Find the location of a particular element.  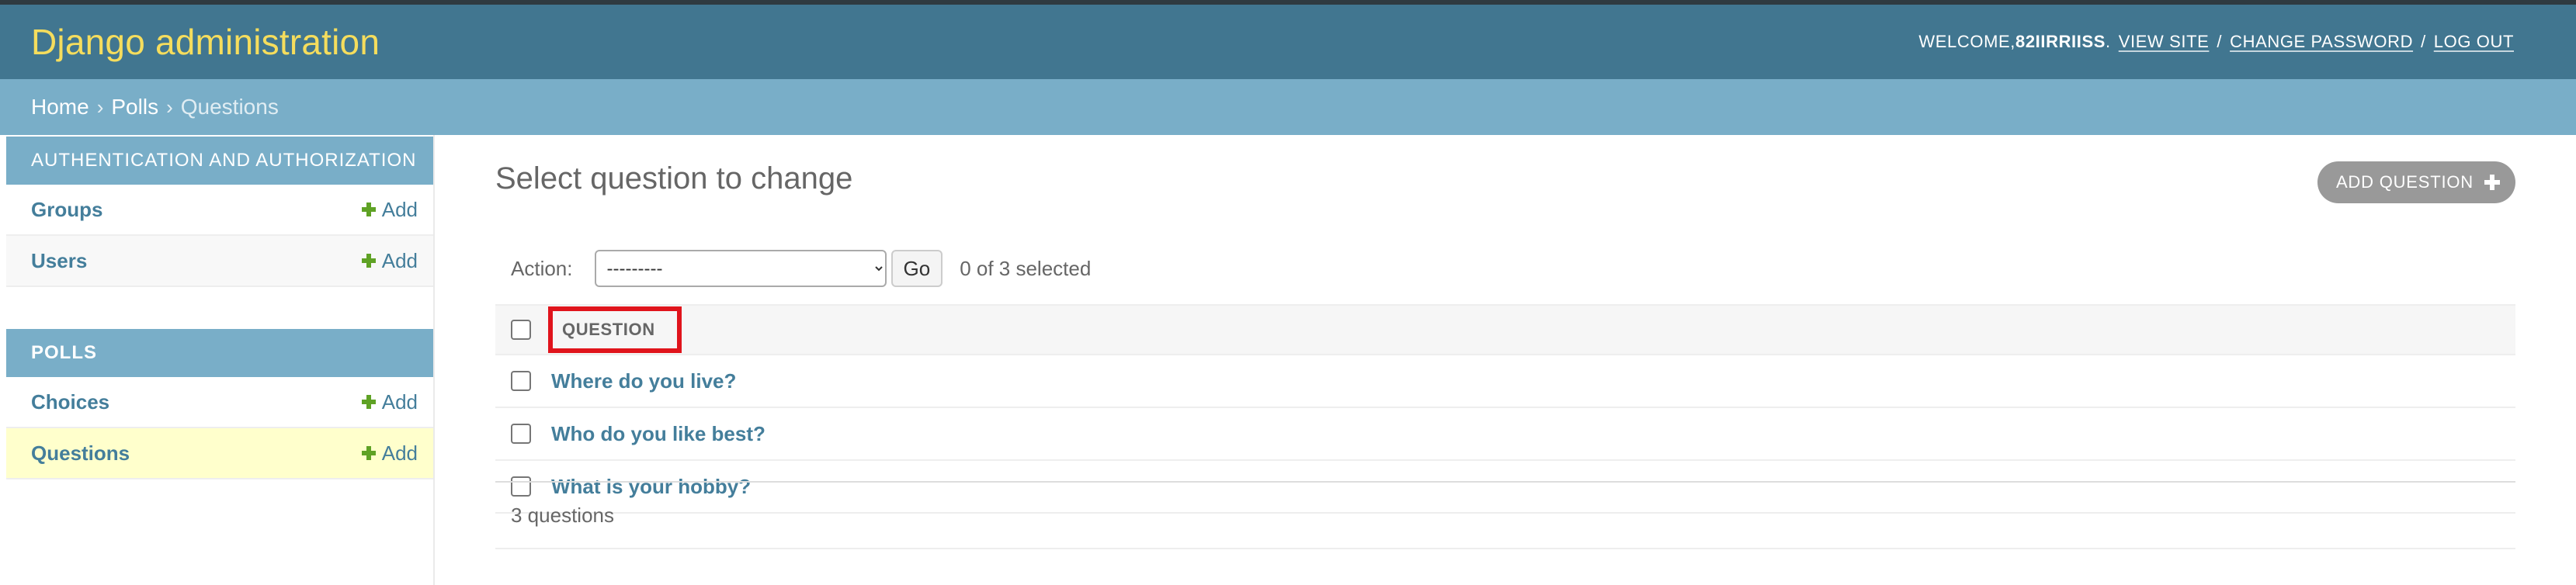

sidebar-link-choices: Choices is located at coordinates (70, 402).